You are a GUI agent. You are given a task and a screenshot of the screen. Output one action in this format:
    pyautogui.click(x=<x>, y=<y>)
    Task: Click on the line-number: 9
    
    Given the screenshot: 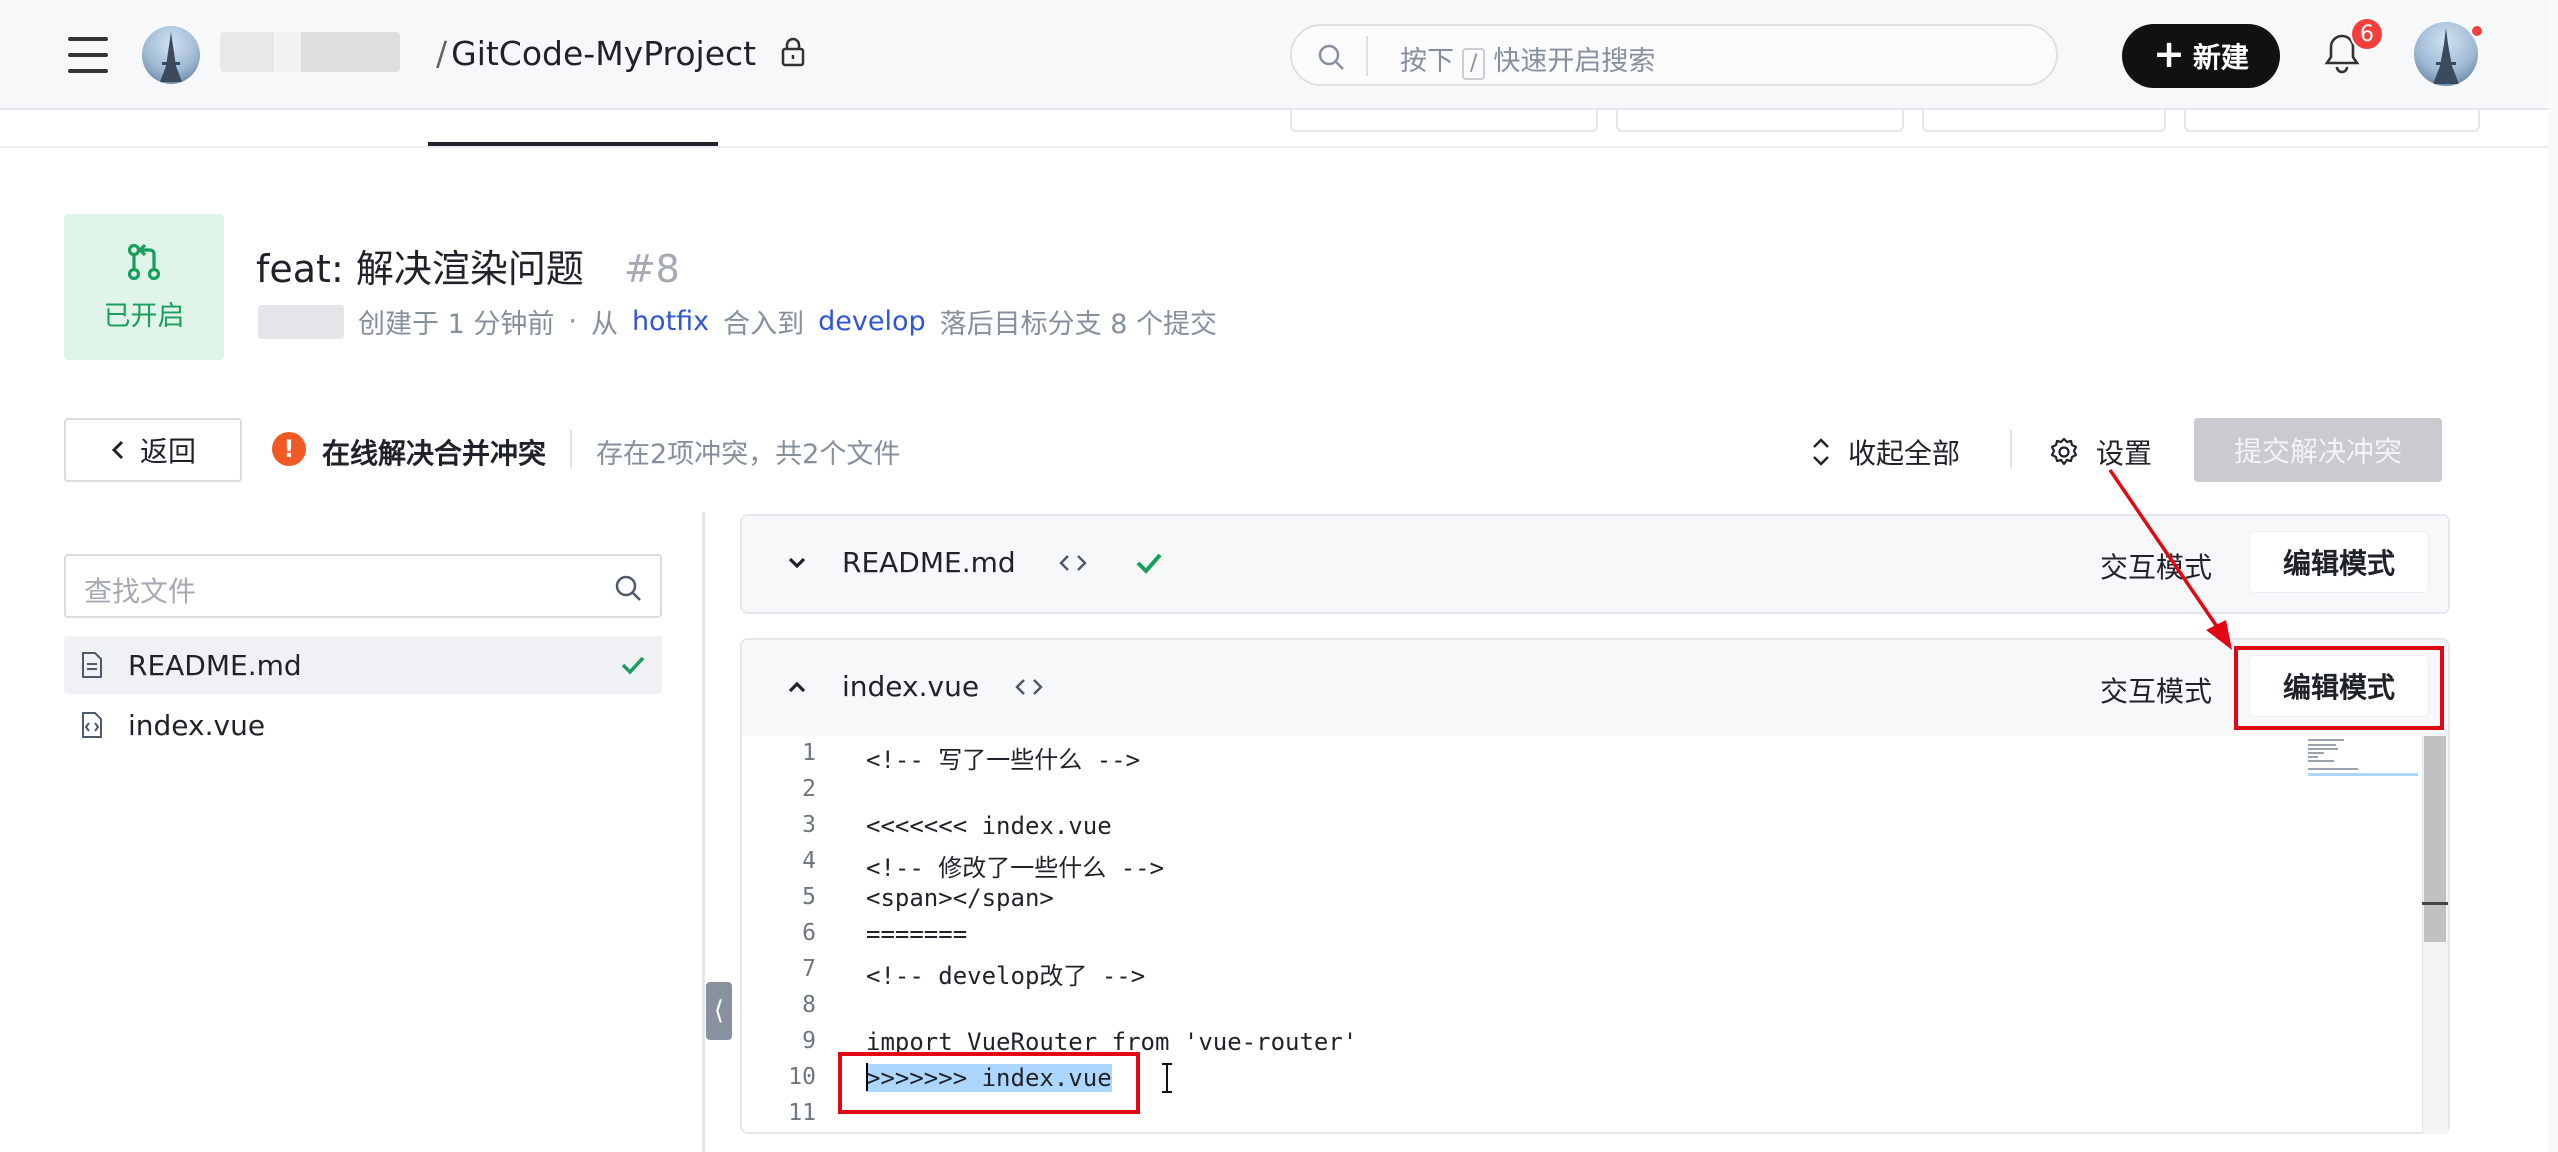 What is the action you would take?
    pyautogui.click(x=809, y=1041)
    